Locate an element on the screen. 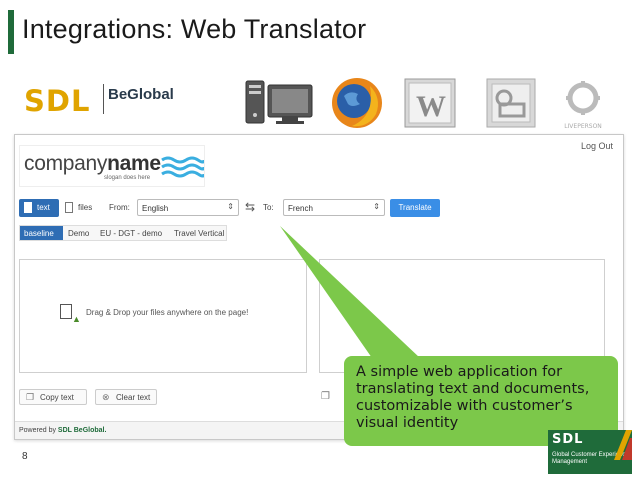 The height and width of the screenshot is (479, 638). corner-logo-title: SDL is located at coordinates (568, 439).